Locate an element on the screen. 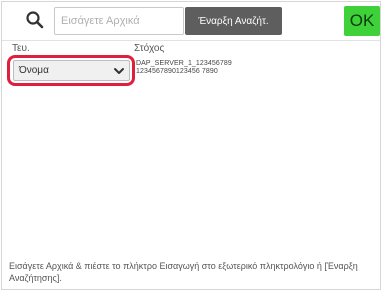 The image size is (384, 293). chevron-down-icon is located at coordinates (119, 71).